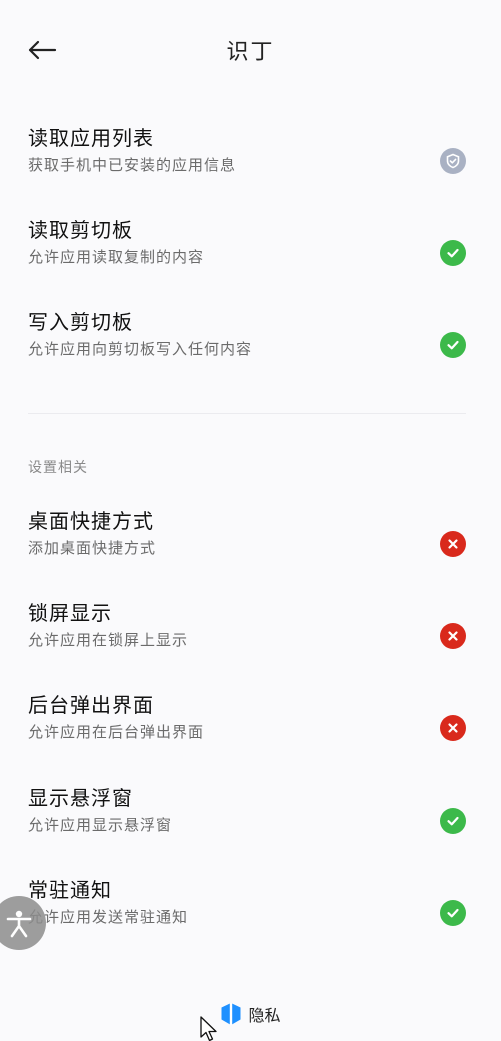 Image resolution: width=501 pixels, height=1041 pixels. I want to click on person-icon, so click(19, 924).